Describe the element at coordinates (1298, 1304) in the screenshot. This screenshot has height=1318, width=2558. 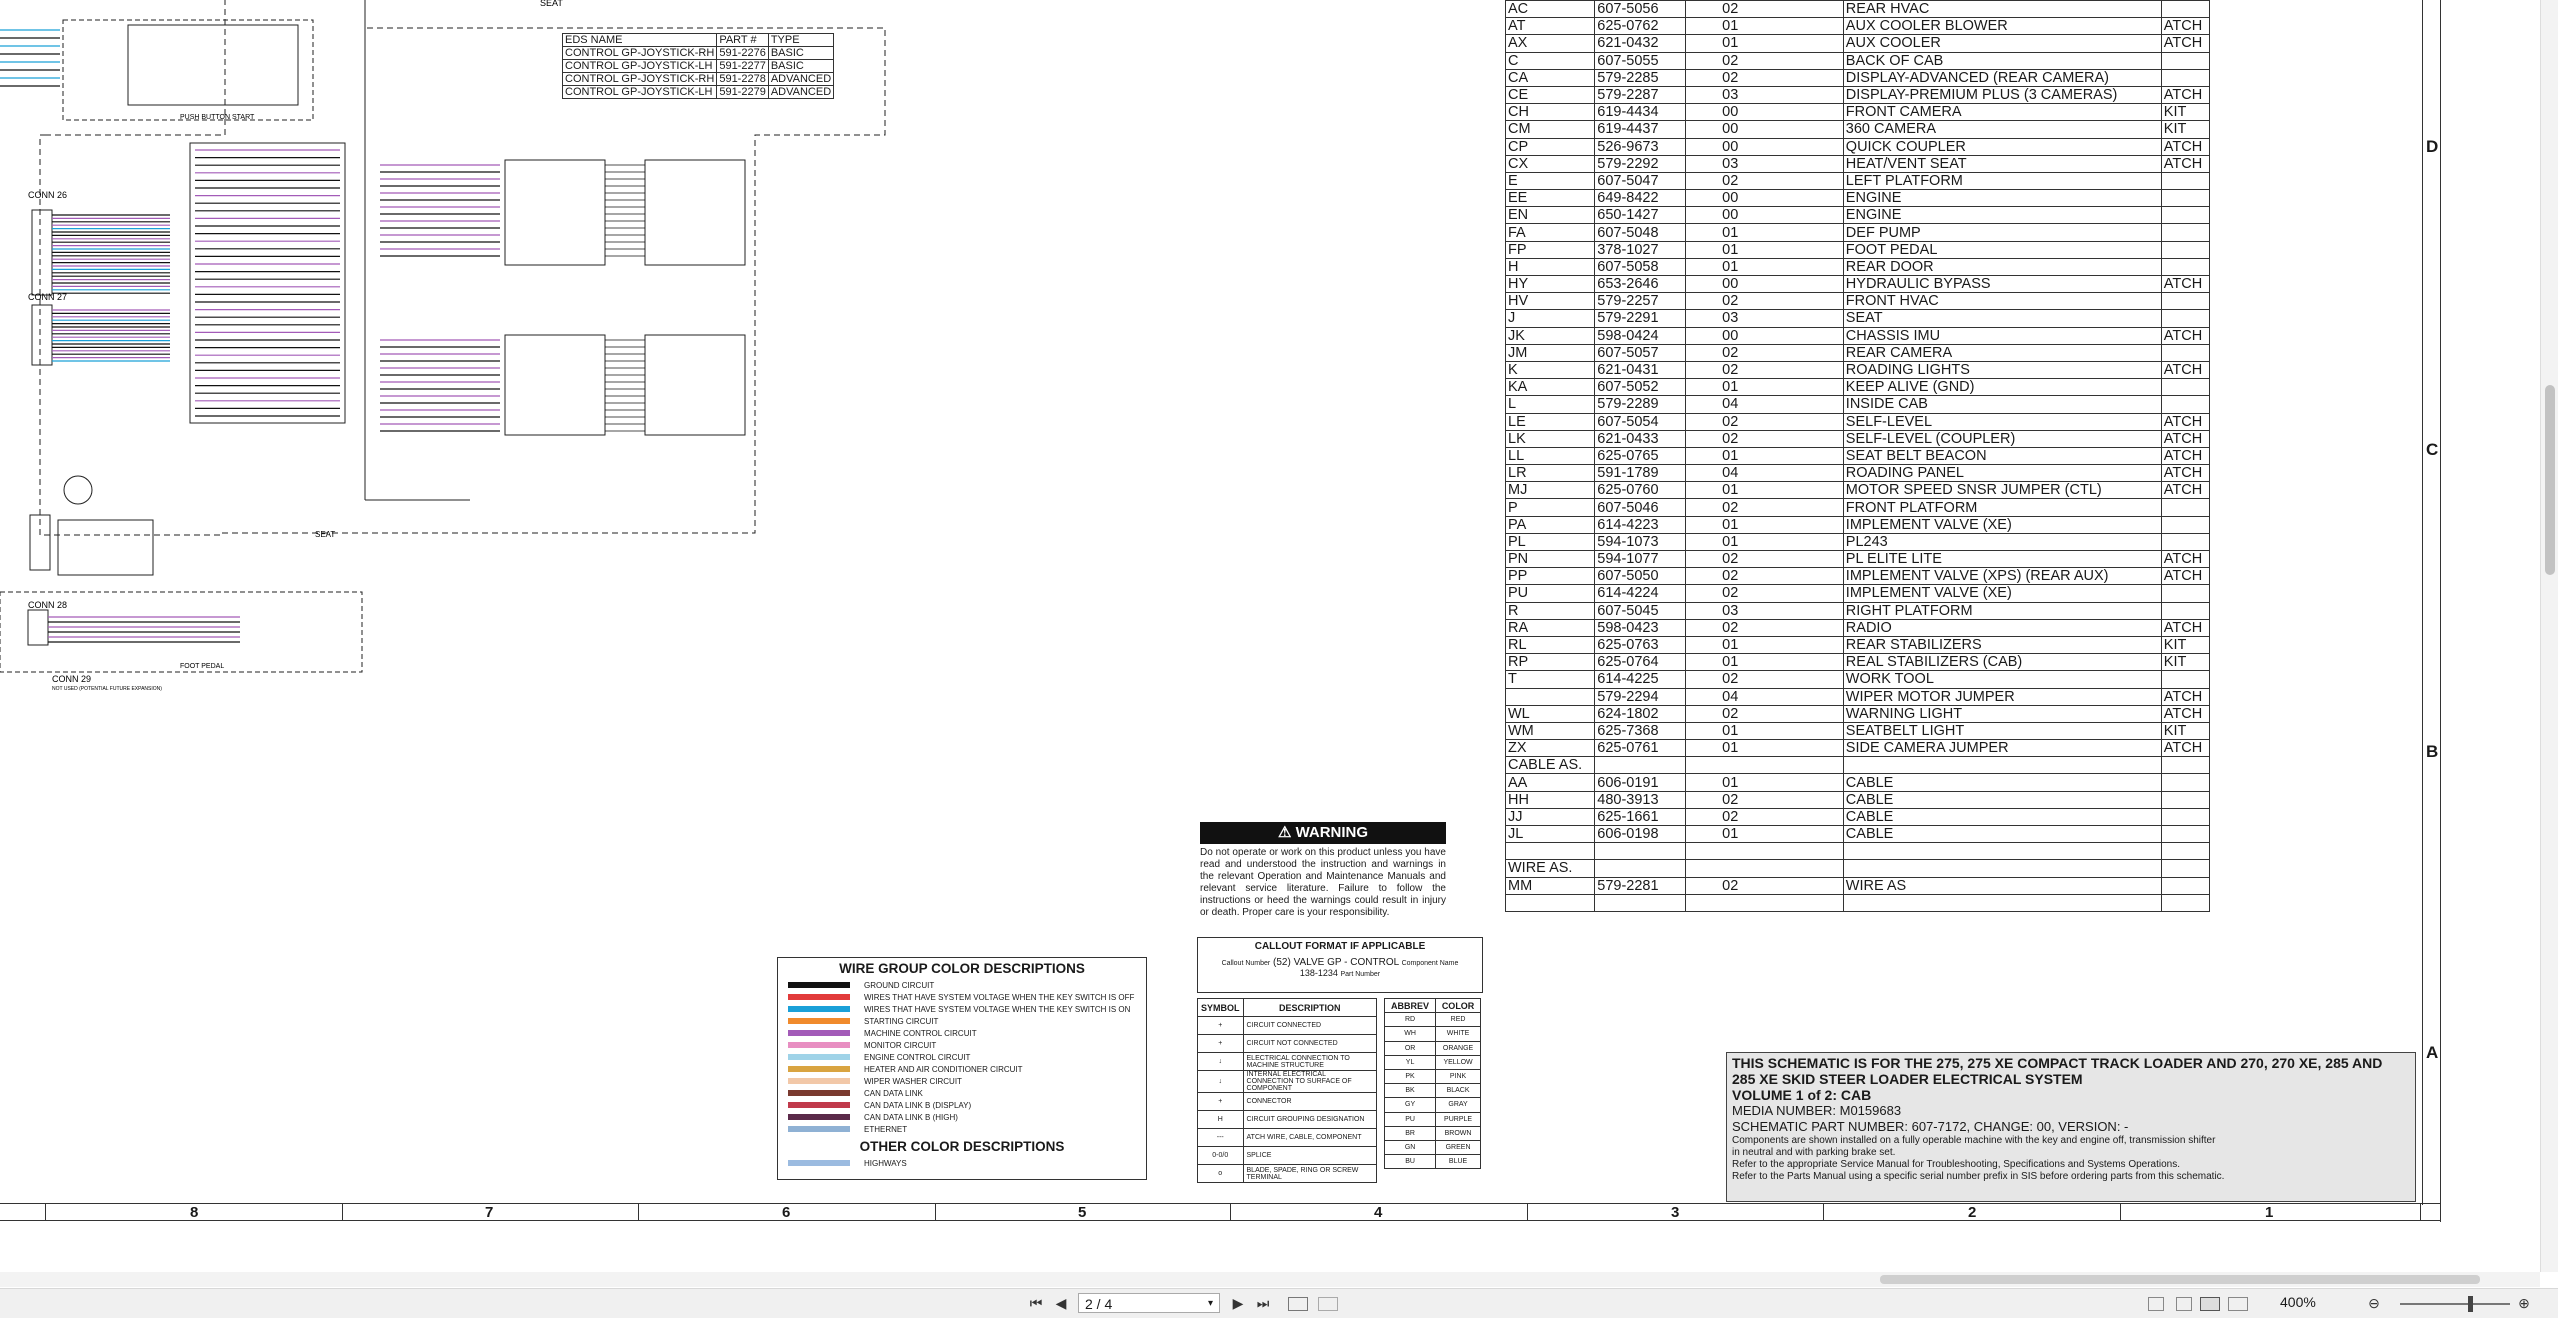
I see `rotate-icon` at that location.